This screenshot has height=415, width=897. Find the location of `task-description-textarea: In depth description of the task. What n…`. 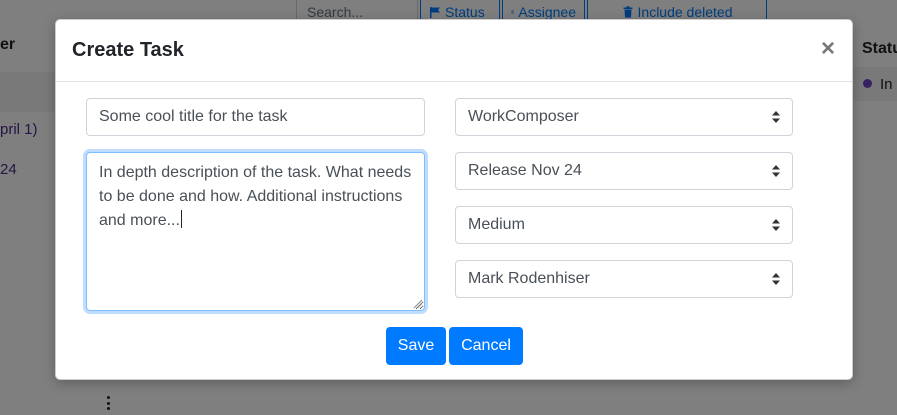

task-description-textarea: In depth description of the task. What n… is located at coordinates (255, 231).